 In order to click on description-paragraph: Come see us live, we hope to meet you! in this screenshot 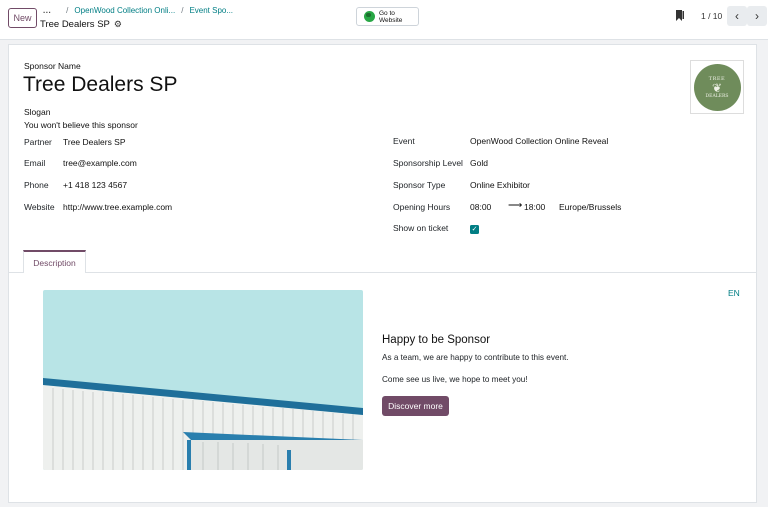, I will do `click(455, 379)`.